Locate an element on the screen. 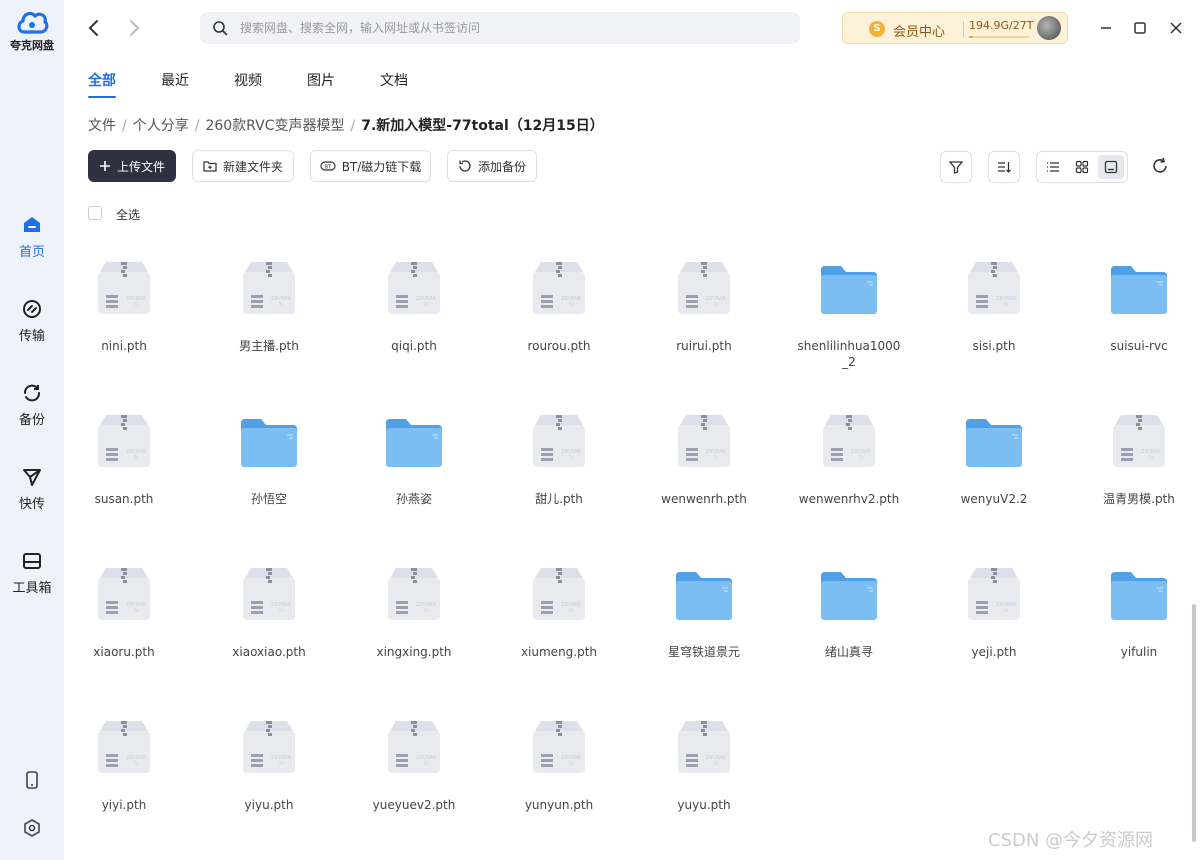 The width and height of the screenshot is (1200, 860). file-item: ZIP/RAR 7z 甜儿.pth is located at coordinates (559, 453).